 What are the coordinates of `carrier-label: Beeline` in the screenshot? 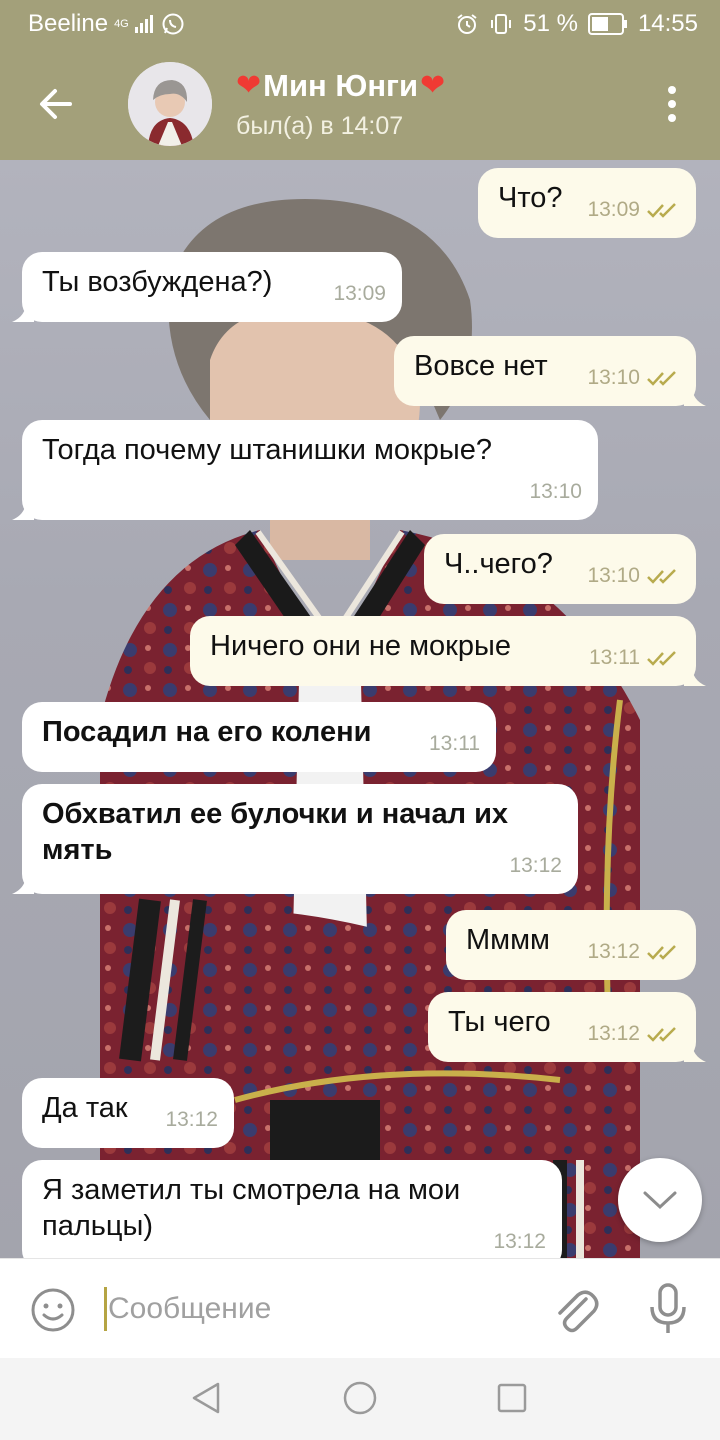 It's located at (68, 23).